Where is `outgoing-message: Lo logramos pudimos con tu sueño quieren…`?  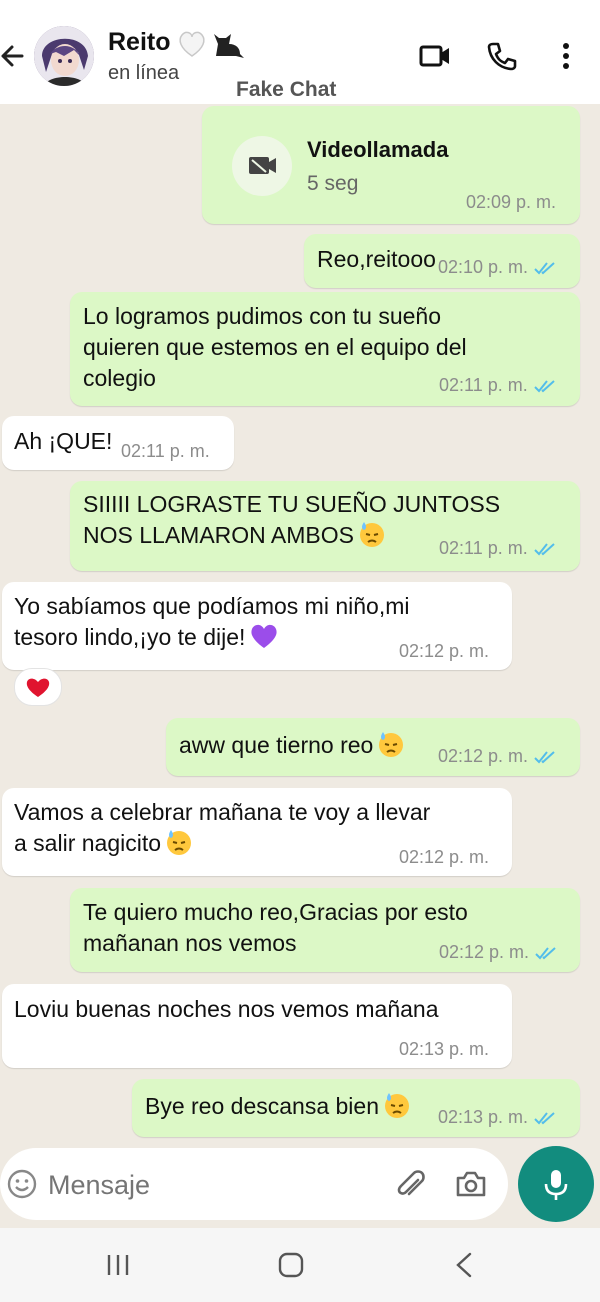
outgoing-message: Lo logramos pudimos con tu sueño quieren… is located at coordinates (325, 349).